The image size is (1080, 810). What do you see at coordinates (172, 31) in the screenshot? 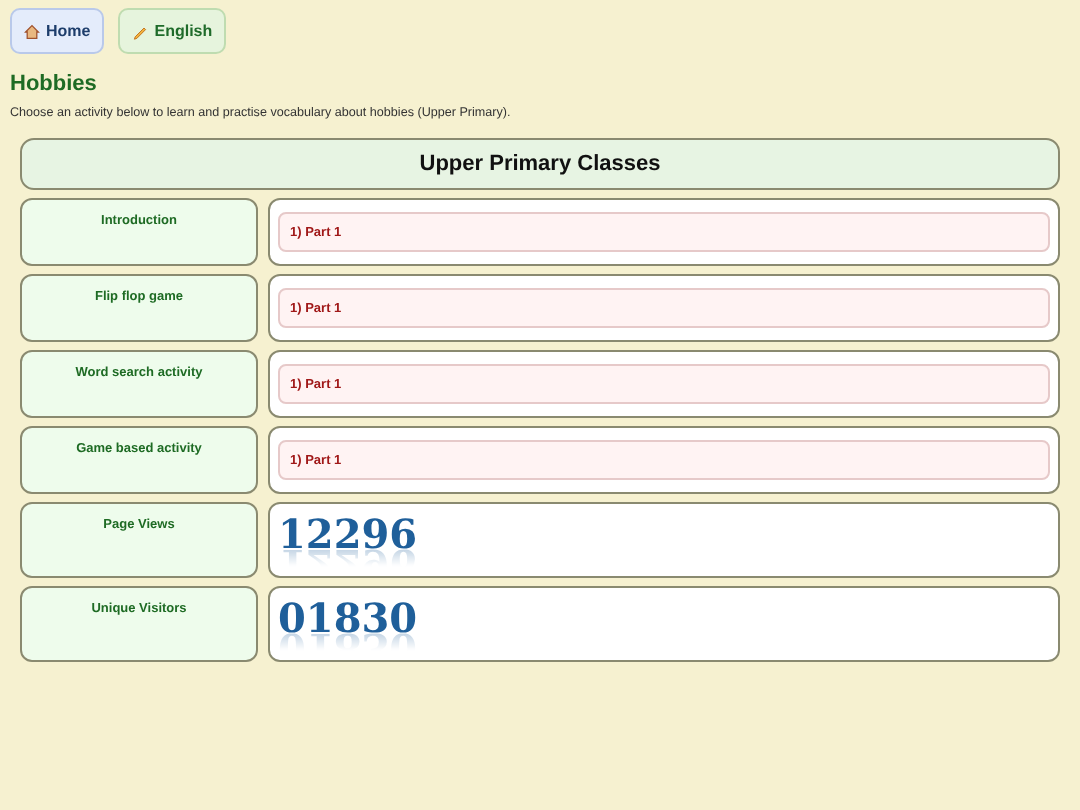
I see `subject-button: English` at bounding box center [172, 31].